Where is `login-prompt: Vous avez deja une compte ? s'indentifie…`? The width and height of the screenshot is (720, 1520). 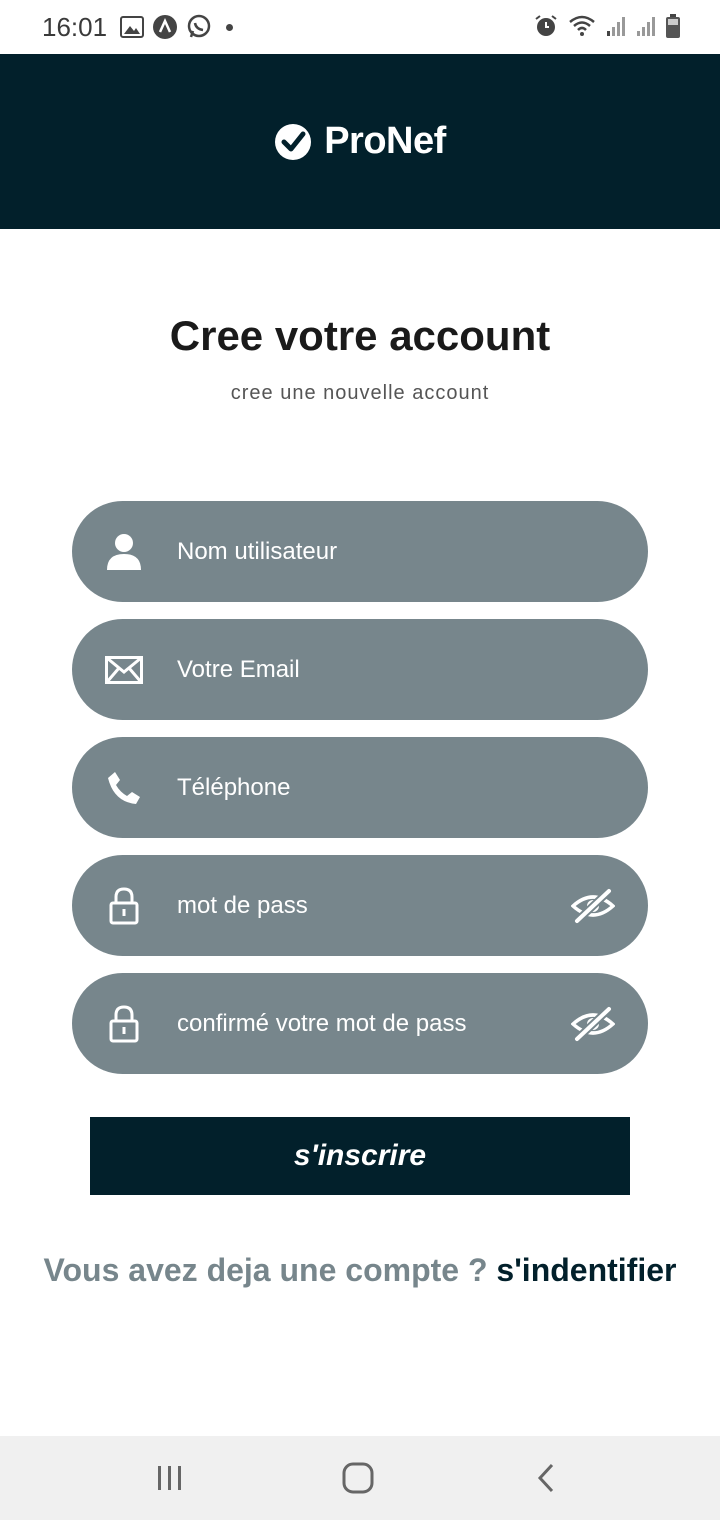
login-prompt: Vous avez deja une compte ? s'indentifie… is located at coordinates (360, 1270).